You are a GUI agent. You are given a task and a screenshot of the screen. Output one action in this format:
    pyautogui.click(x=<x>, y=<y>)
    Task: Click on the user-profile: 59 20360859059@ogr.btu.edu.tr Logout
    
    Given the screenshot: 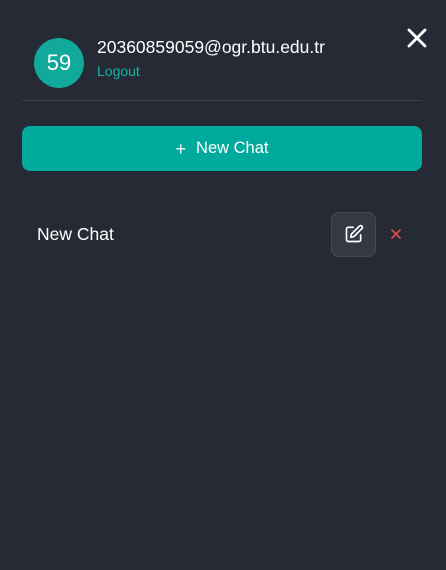 What is the action you would take?
    pyautogui.click(x=179, y=62)
    